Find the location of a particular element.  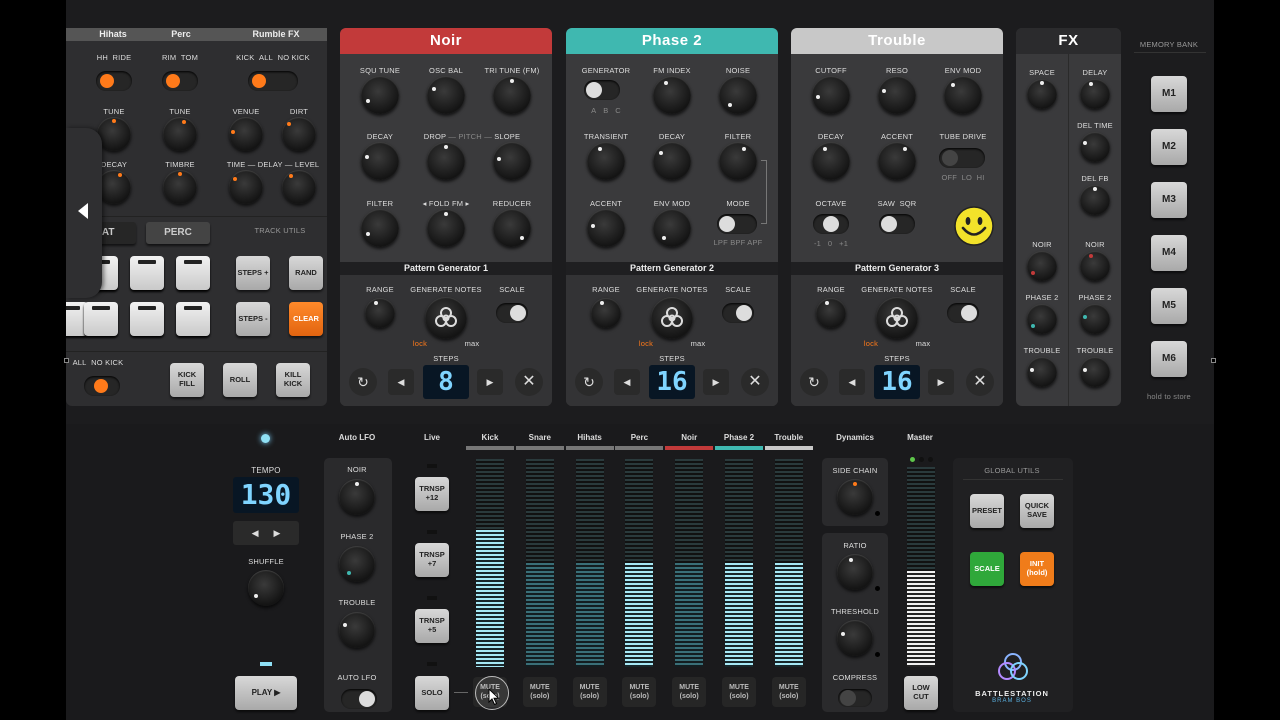

preset-button: PRESET is located at coordinates (987, 511).